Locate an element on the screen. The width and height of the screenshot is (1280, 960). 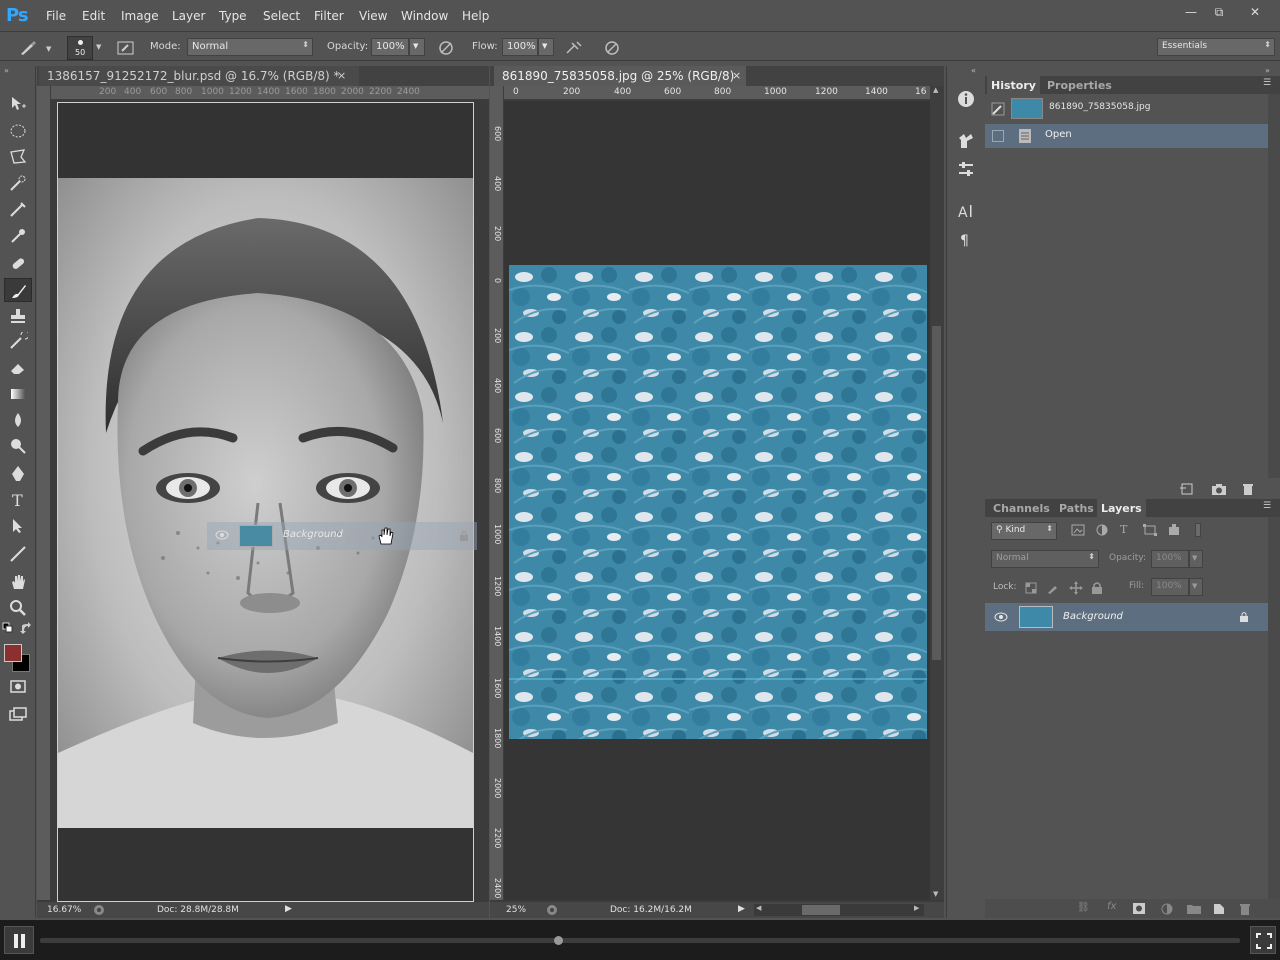
menu-filter: Filter is located at coordinates (329, 16).